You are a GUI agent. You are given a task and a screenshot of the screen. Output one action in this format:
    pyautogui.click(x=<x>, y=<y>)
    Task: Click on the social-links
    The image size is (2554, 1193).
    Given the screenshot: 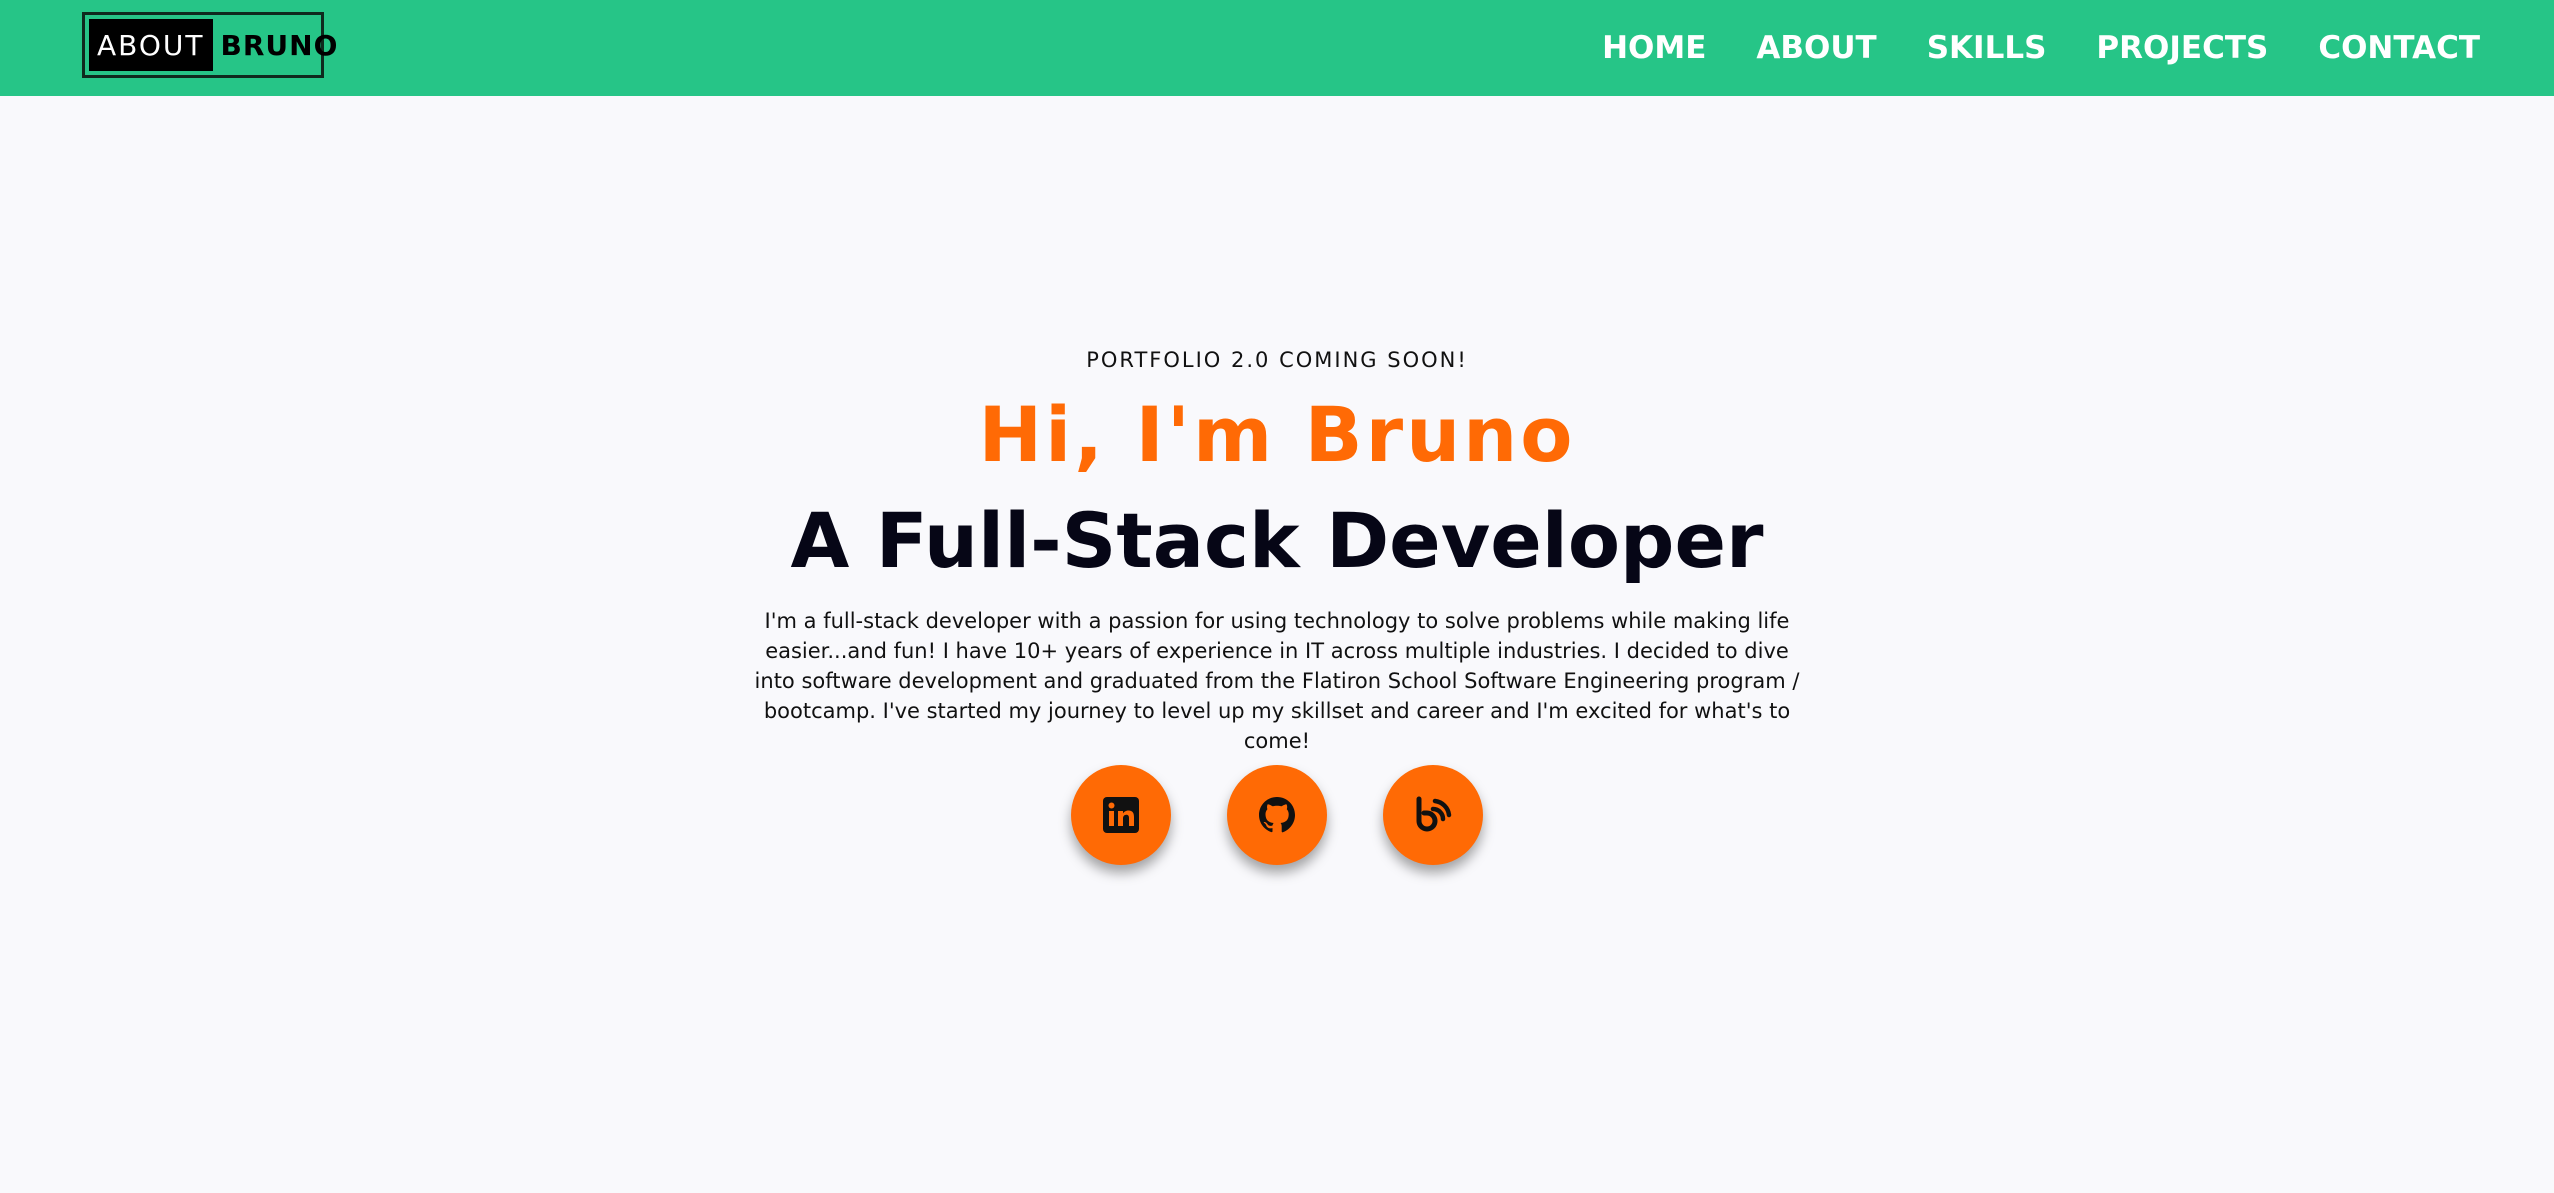 What is the action you would take?
    pyautogui.click(x=1277, y=815)
    